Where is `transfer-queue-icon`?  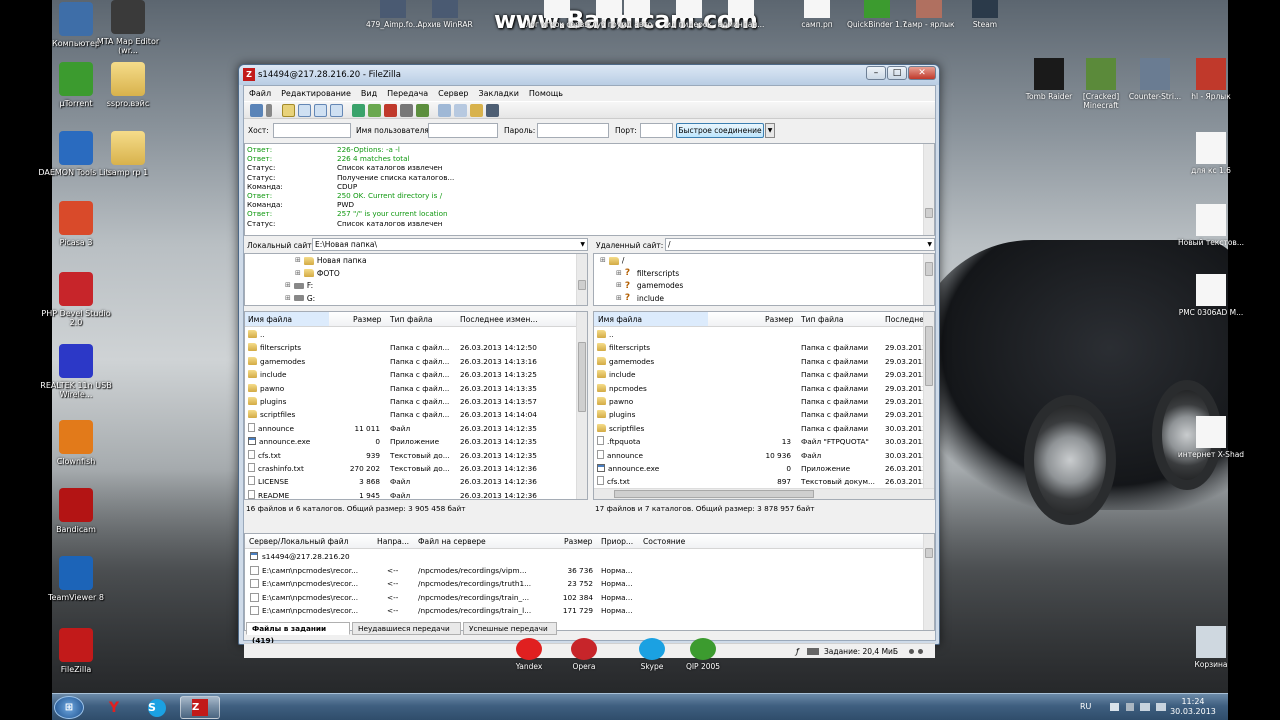
transfer-queue-icon is located at coordinates (336, 110).